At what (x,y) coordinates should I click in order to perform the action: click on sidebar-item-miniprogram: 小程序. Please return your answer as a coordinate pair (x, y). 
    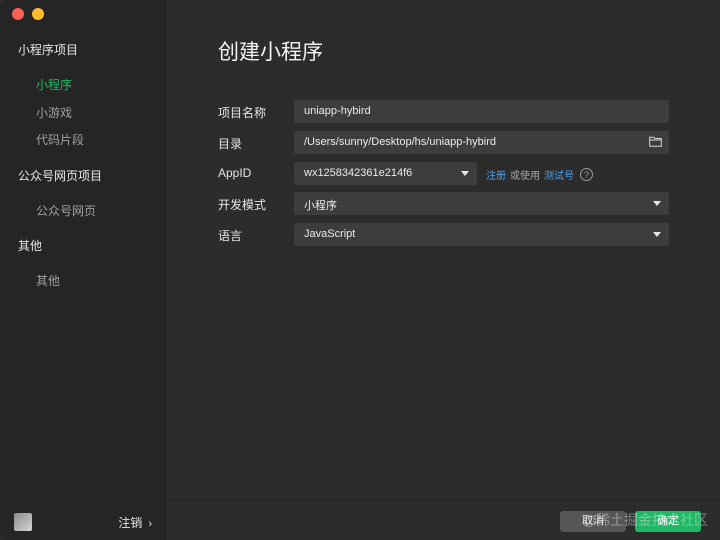
    Looking at the image, I should click on (54, 84).